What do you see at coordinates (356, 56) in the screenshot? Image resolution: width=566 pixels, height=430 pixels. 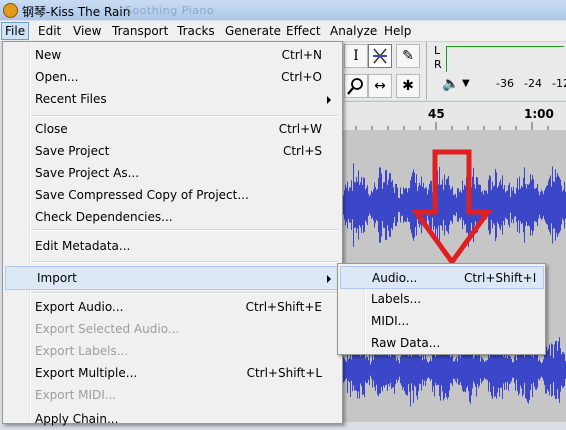 I see `selection-tool-icon: I` at bounding box center [356, 56].